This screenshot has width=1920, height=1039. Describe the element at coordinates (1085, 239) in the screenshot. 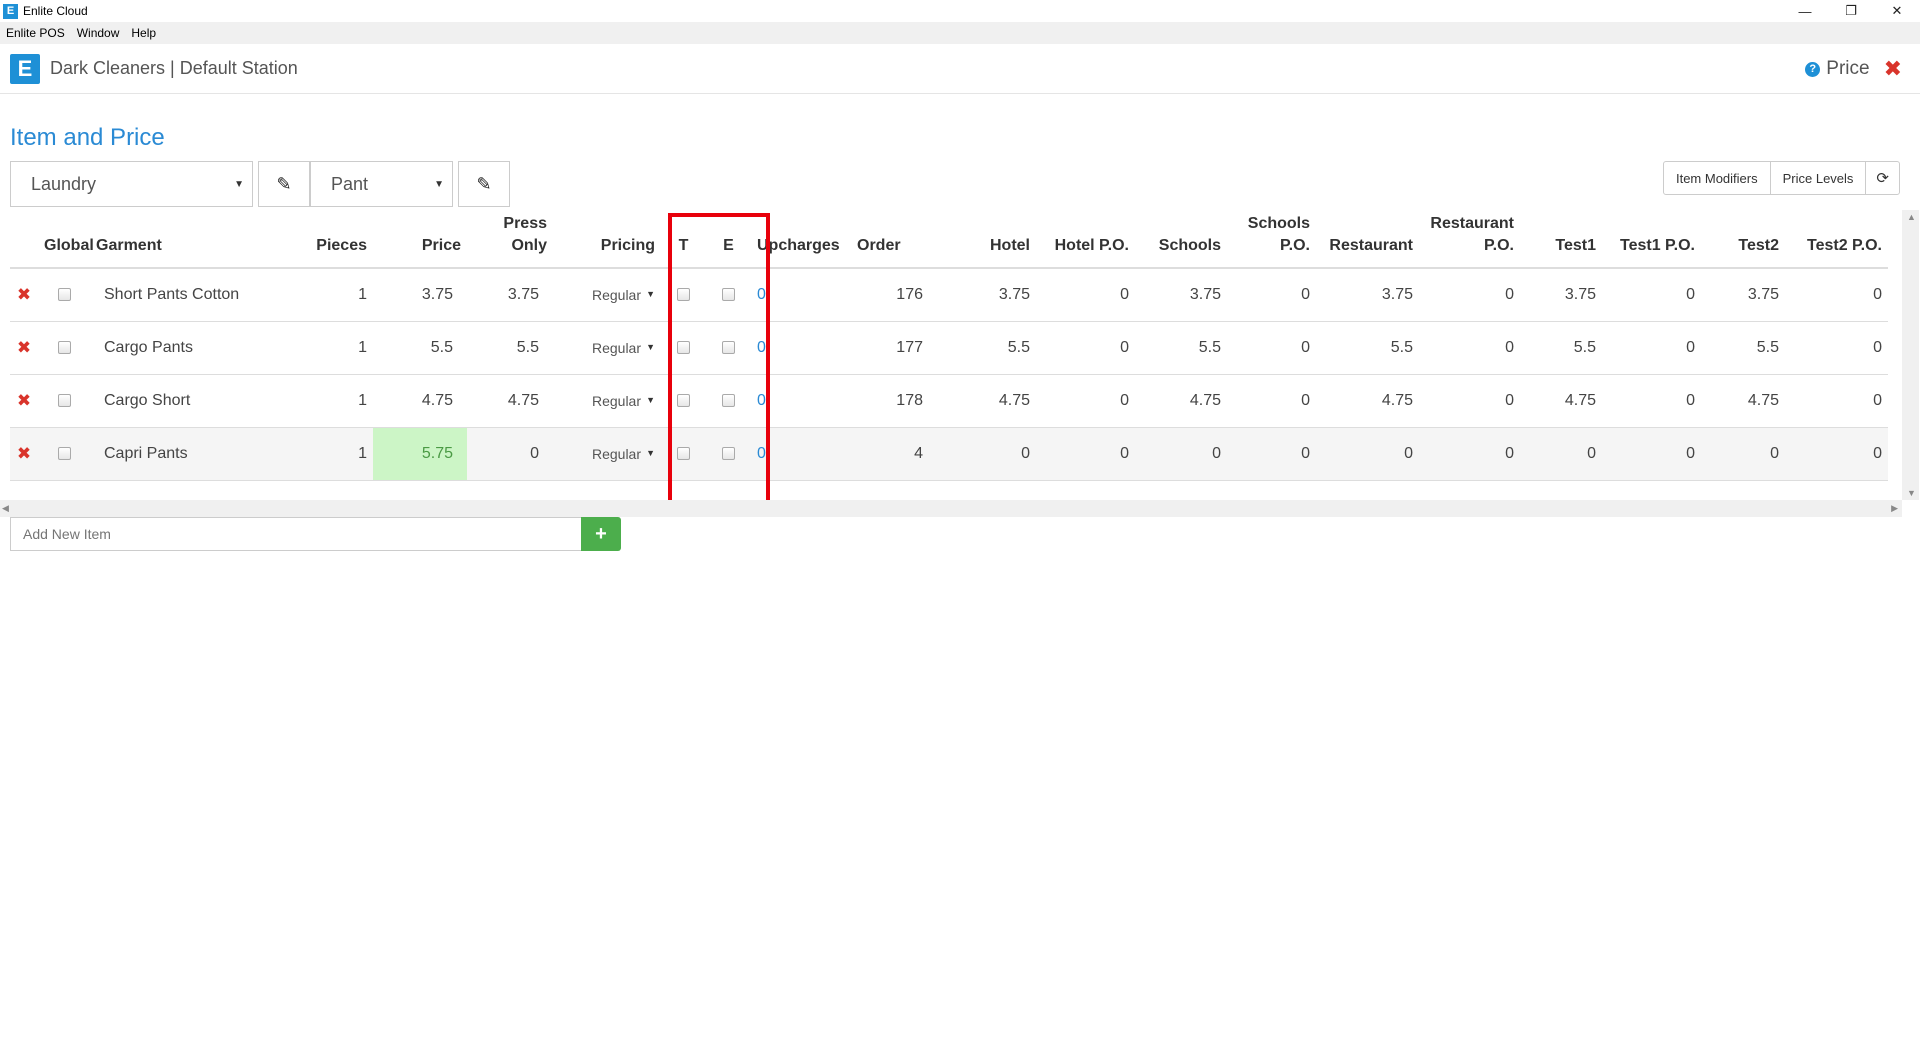

I see `col-hotel-po: Hotel P.O.` at that location.